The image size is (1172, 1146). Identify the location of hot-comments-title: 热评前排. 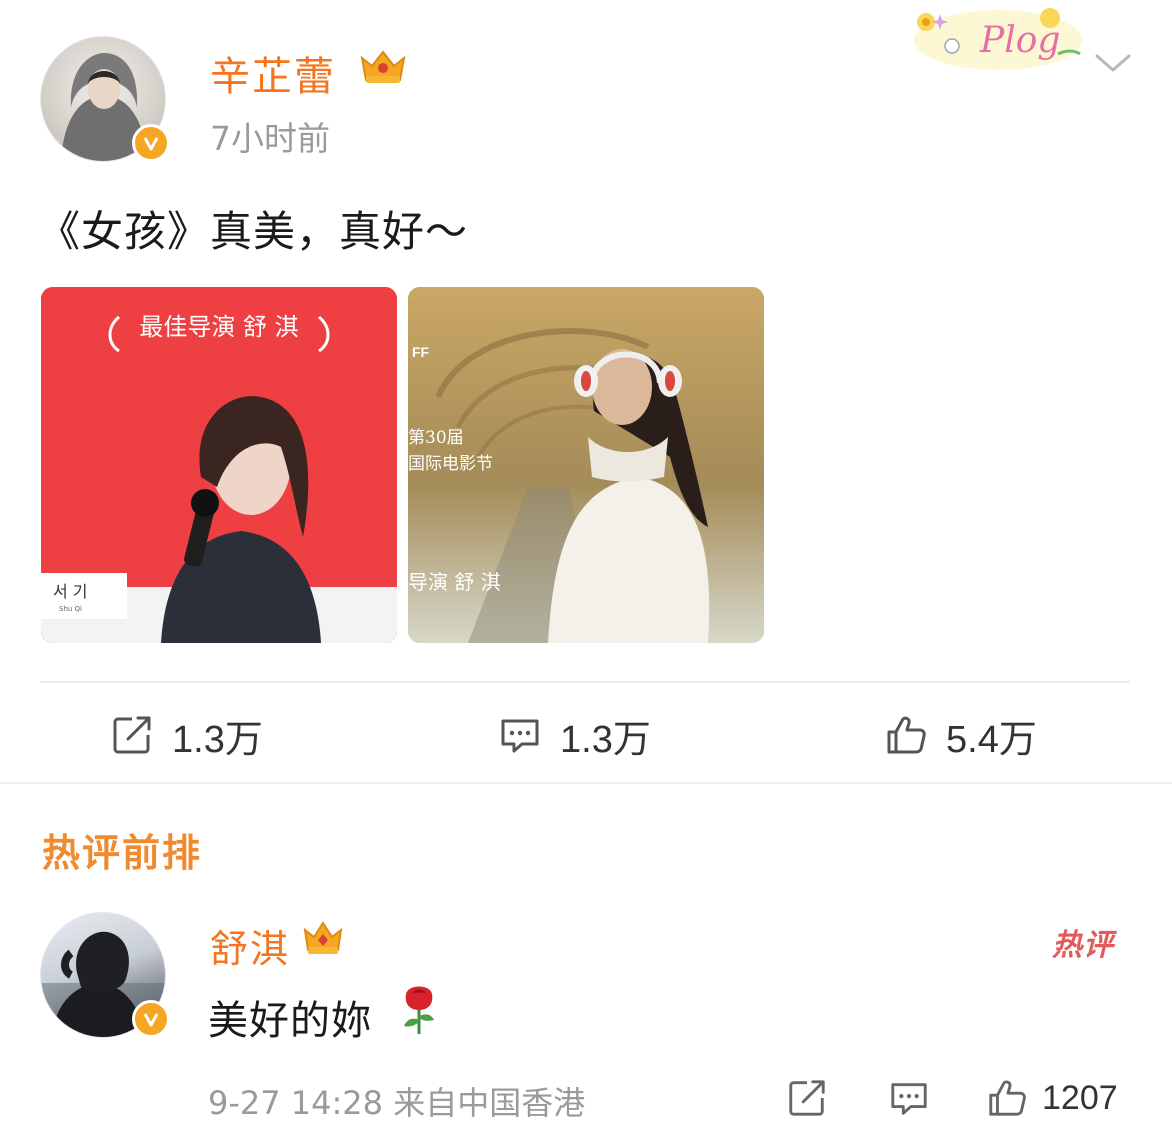
(122, 853).